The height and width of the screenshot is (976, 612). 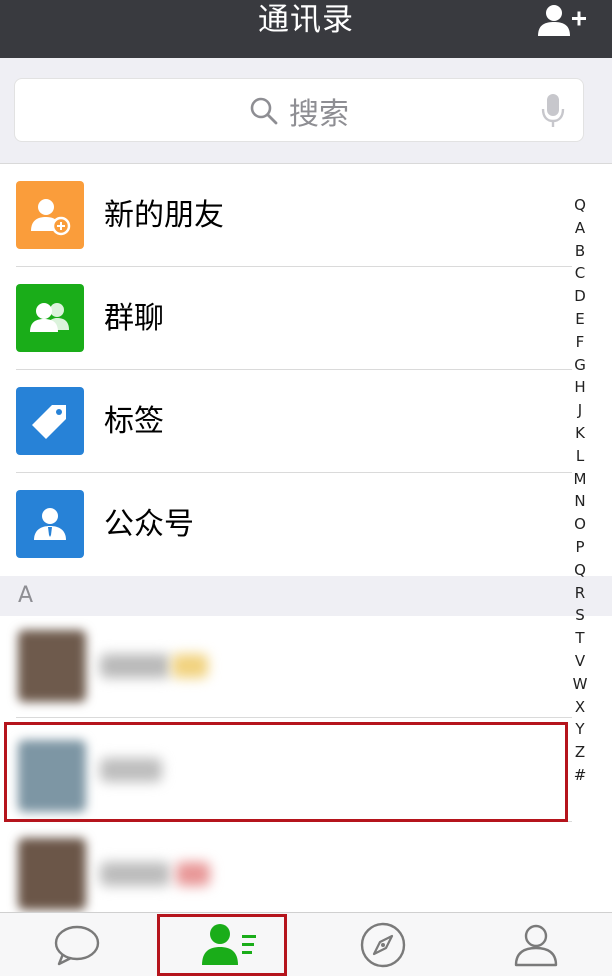 What do you see at coordinates (580, 707) in the screenshot?
I see `index-letter: X` at bounding box center [580, 707].